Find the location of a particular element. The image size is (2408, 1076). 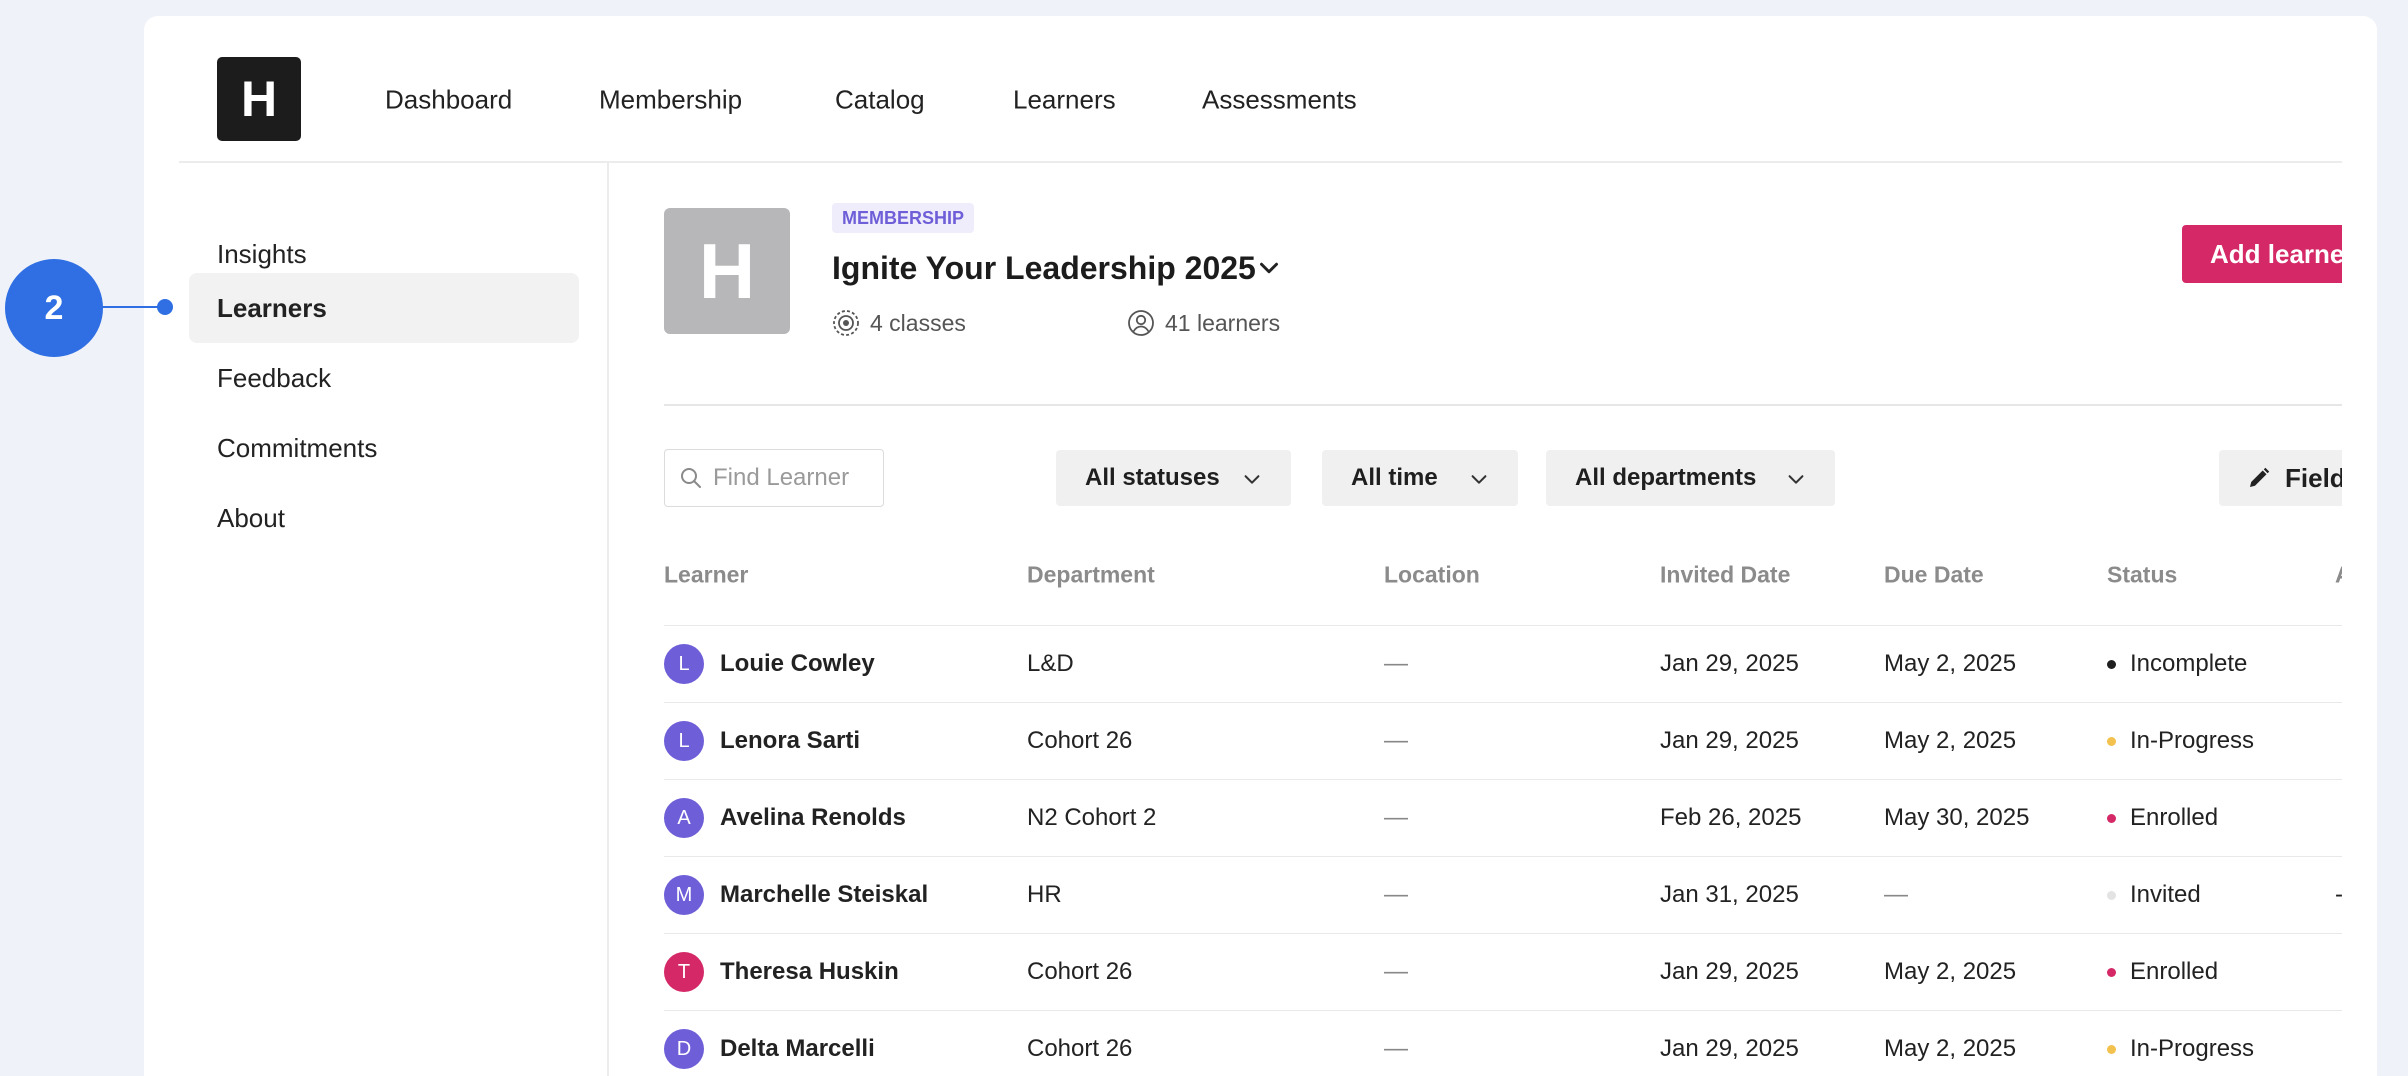

col-invited-date: Invited Date is located at coordinates (1725, 575).